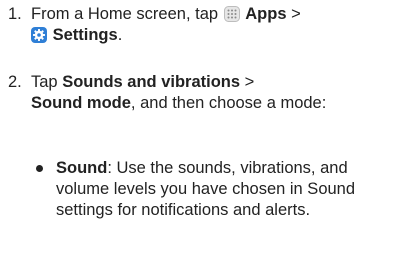 The width and height of the screenshot is (397, 259). I want to click on step-number: 1., so click(15, 14).